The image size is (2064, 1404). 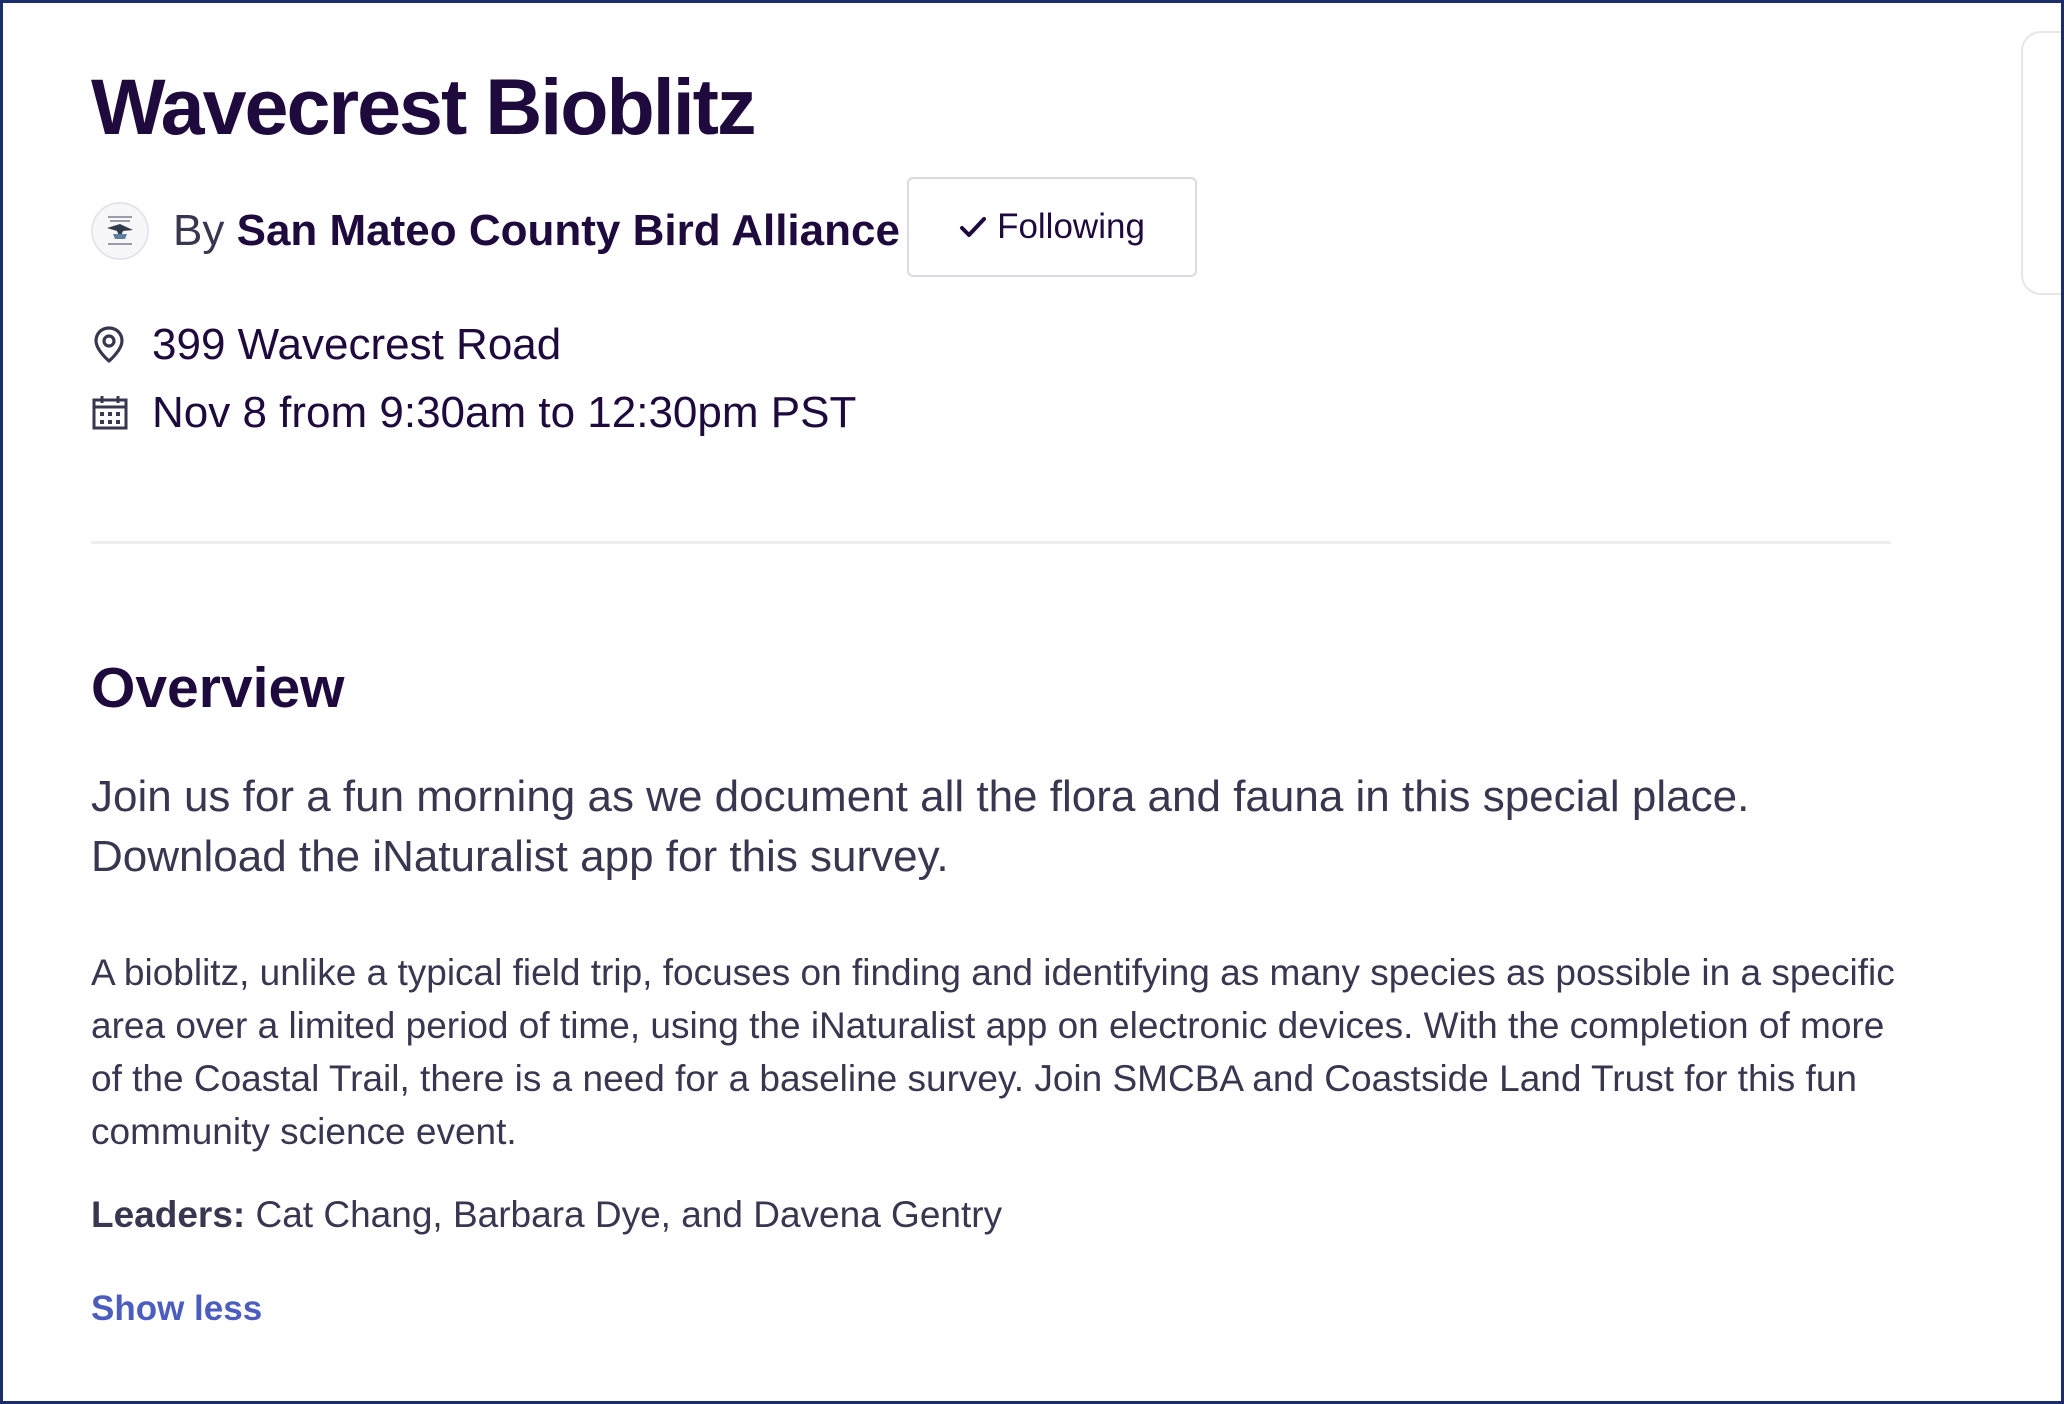 I want to click on overview-heading: Overview, so click(x=218, y=688).